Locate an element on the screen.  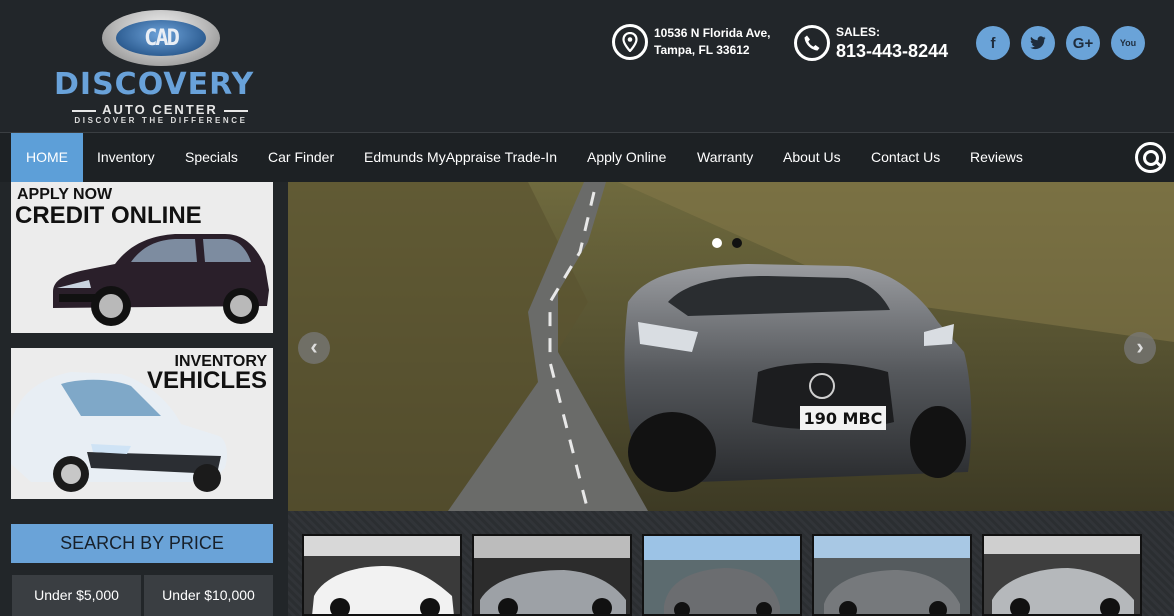
price-under-10000-button: Under $10,000 is located at coordinates (208, 595).